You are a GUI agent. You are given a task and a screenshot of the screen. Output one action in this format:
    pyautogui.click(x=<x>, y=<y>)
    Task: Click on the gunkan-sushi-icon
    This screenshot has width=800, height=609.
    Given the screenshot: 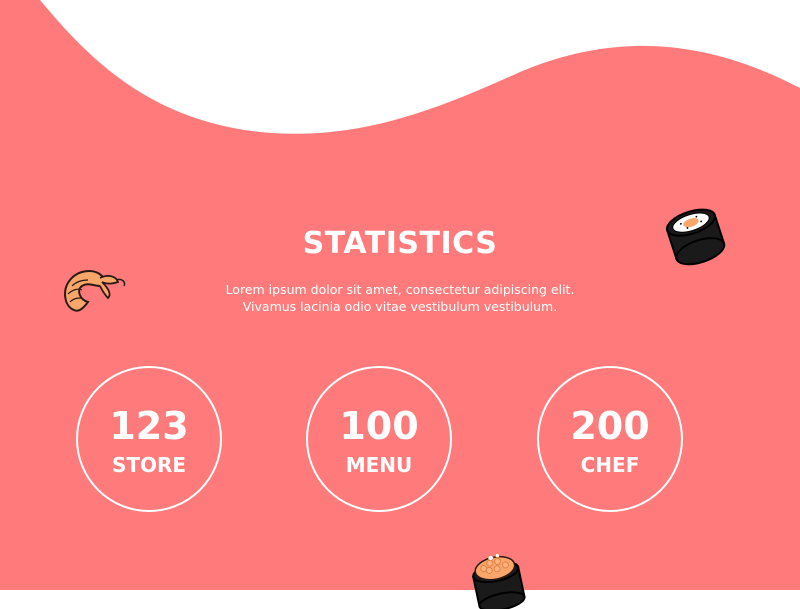 What is the action you would take?
    pyautogui.click(x=499, y=581)
    